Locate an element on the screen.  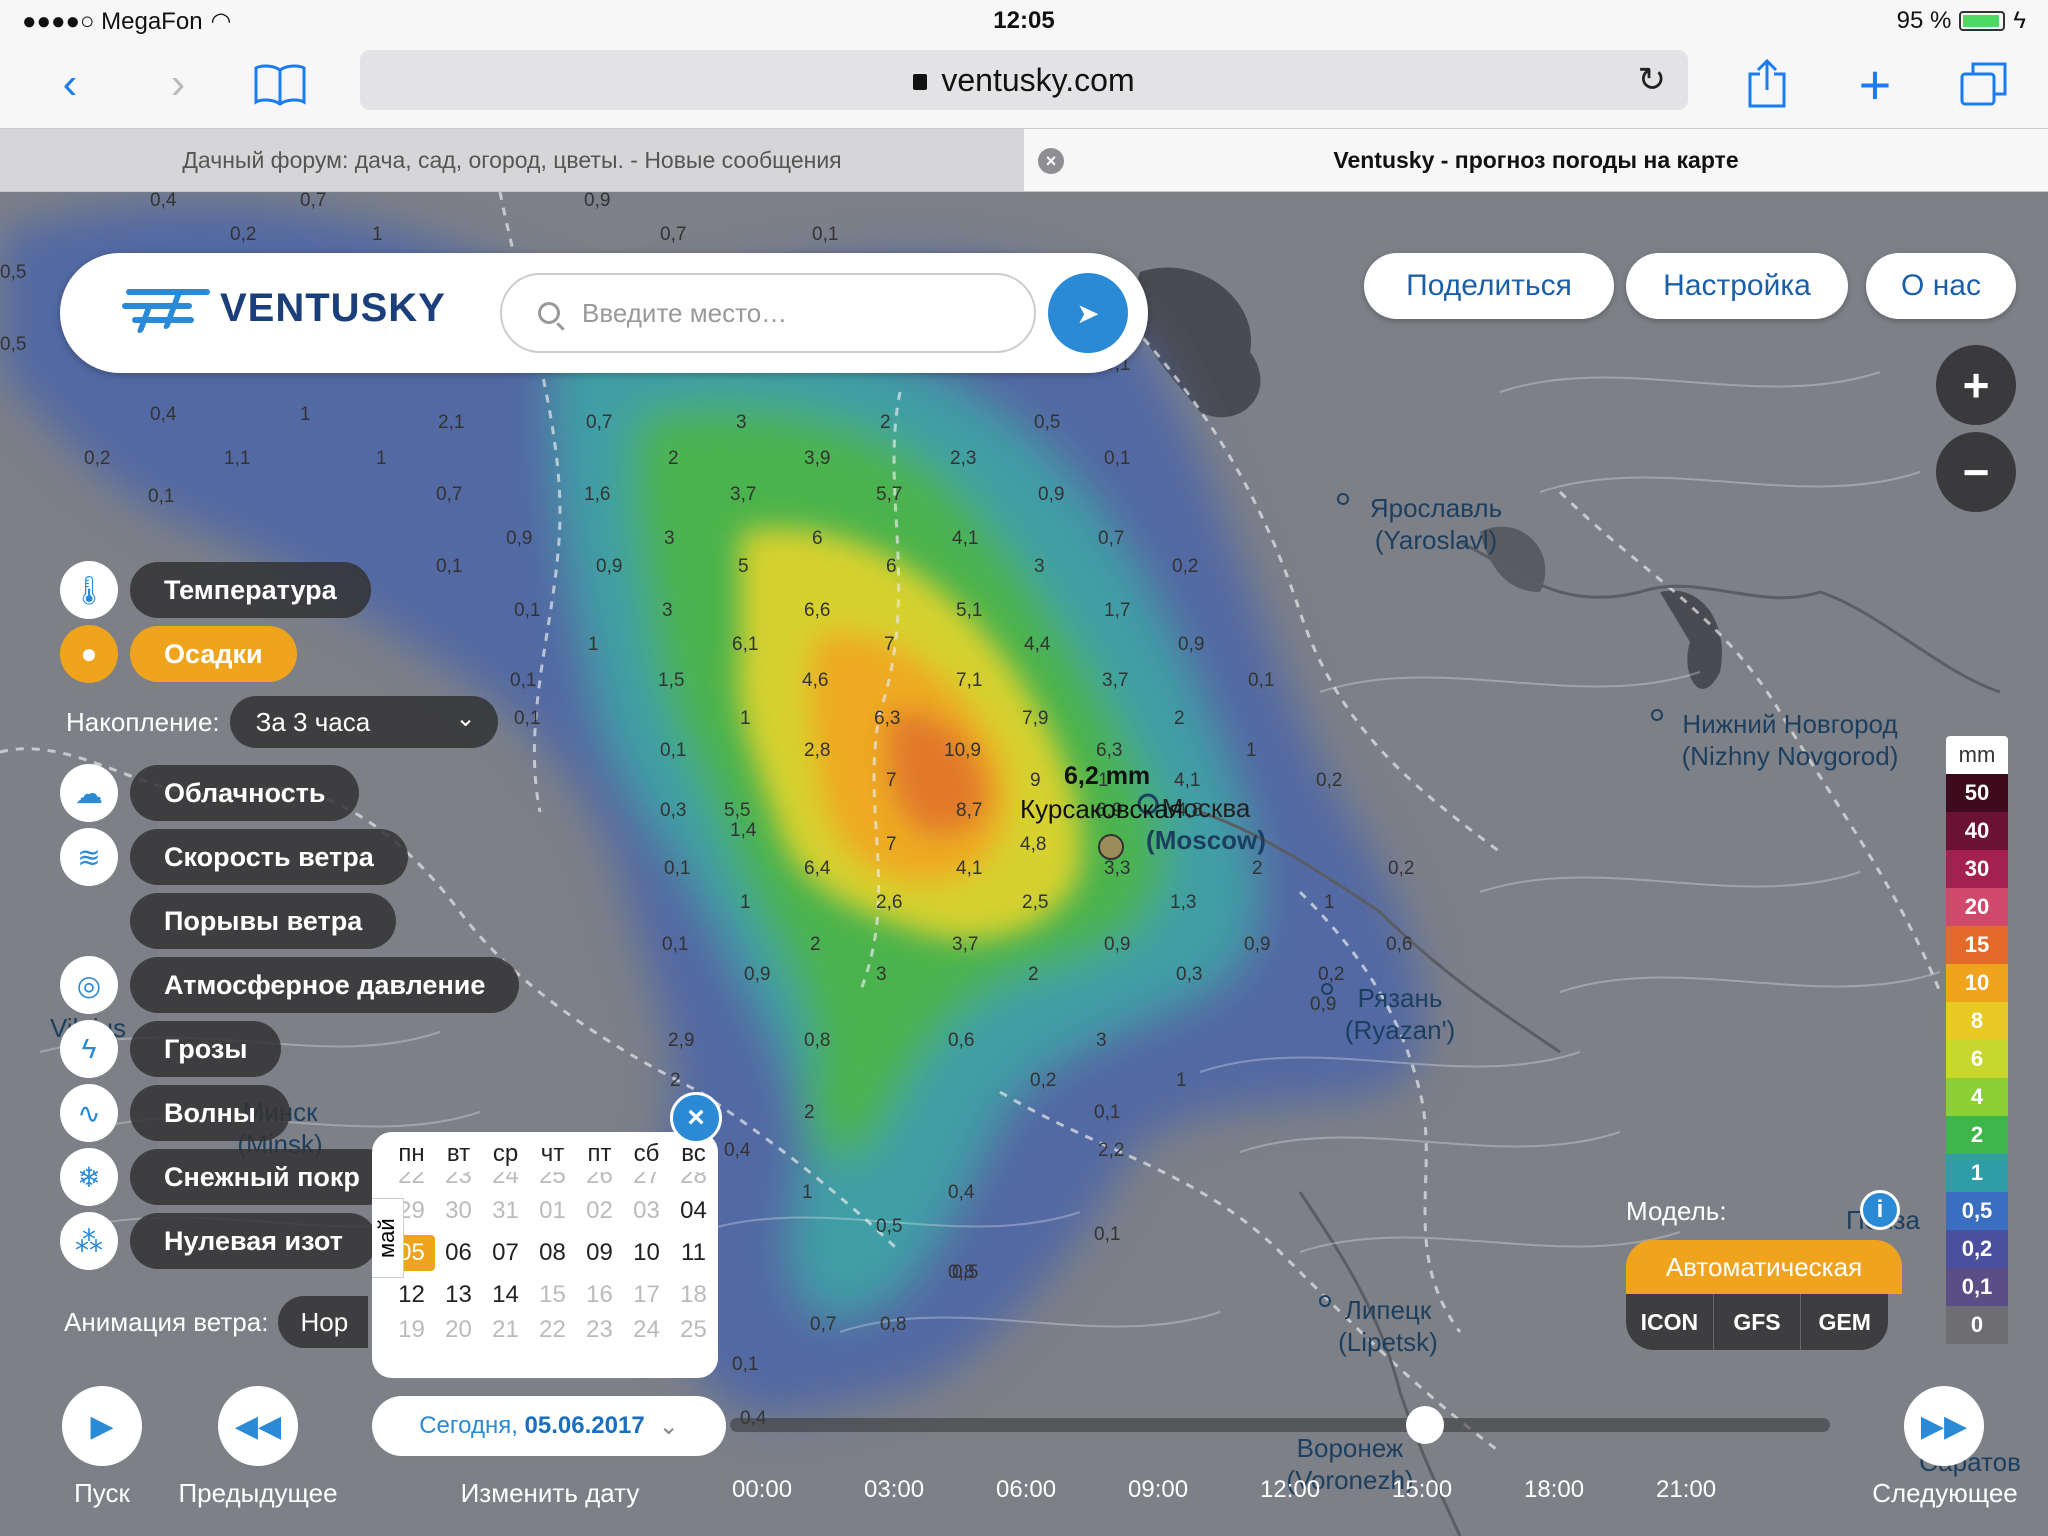
day: 11 is located at coordinates (693, 1253).